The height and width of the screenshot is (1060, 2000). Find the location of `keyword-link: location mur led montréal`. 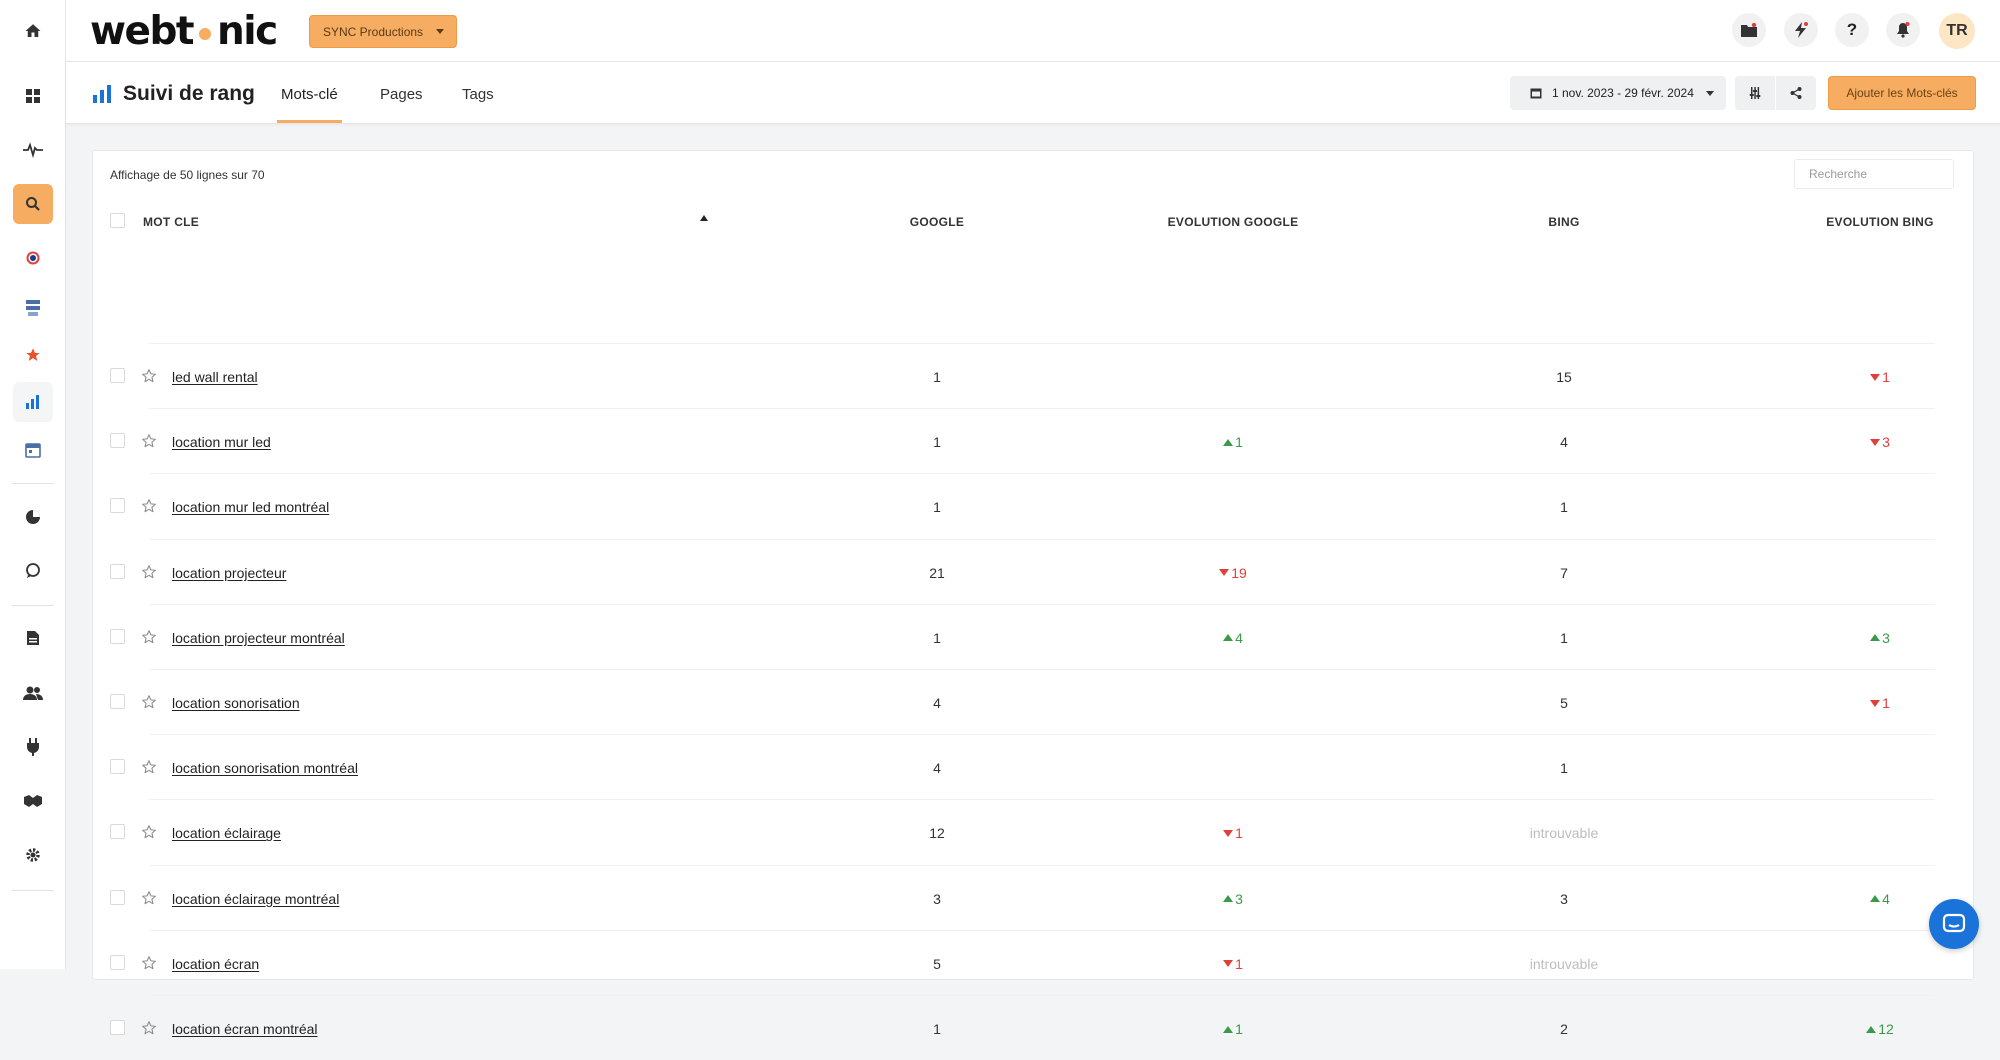

keyword-link: location mur led montréal is located at coordinates (250, 507).